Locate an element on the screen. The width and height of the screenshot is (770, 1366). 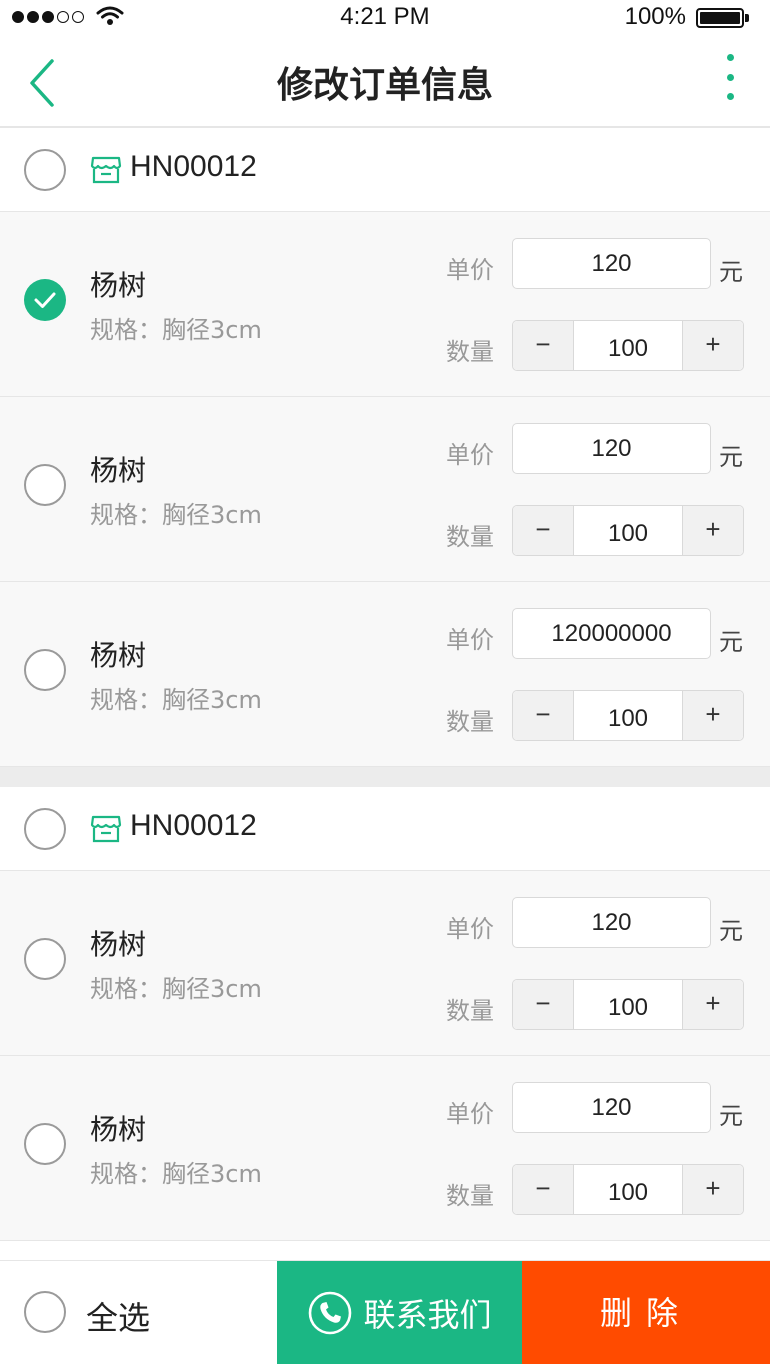
contact-us-label: 联系我们 is located at coordinates (427, 1314).